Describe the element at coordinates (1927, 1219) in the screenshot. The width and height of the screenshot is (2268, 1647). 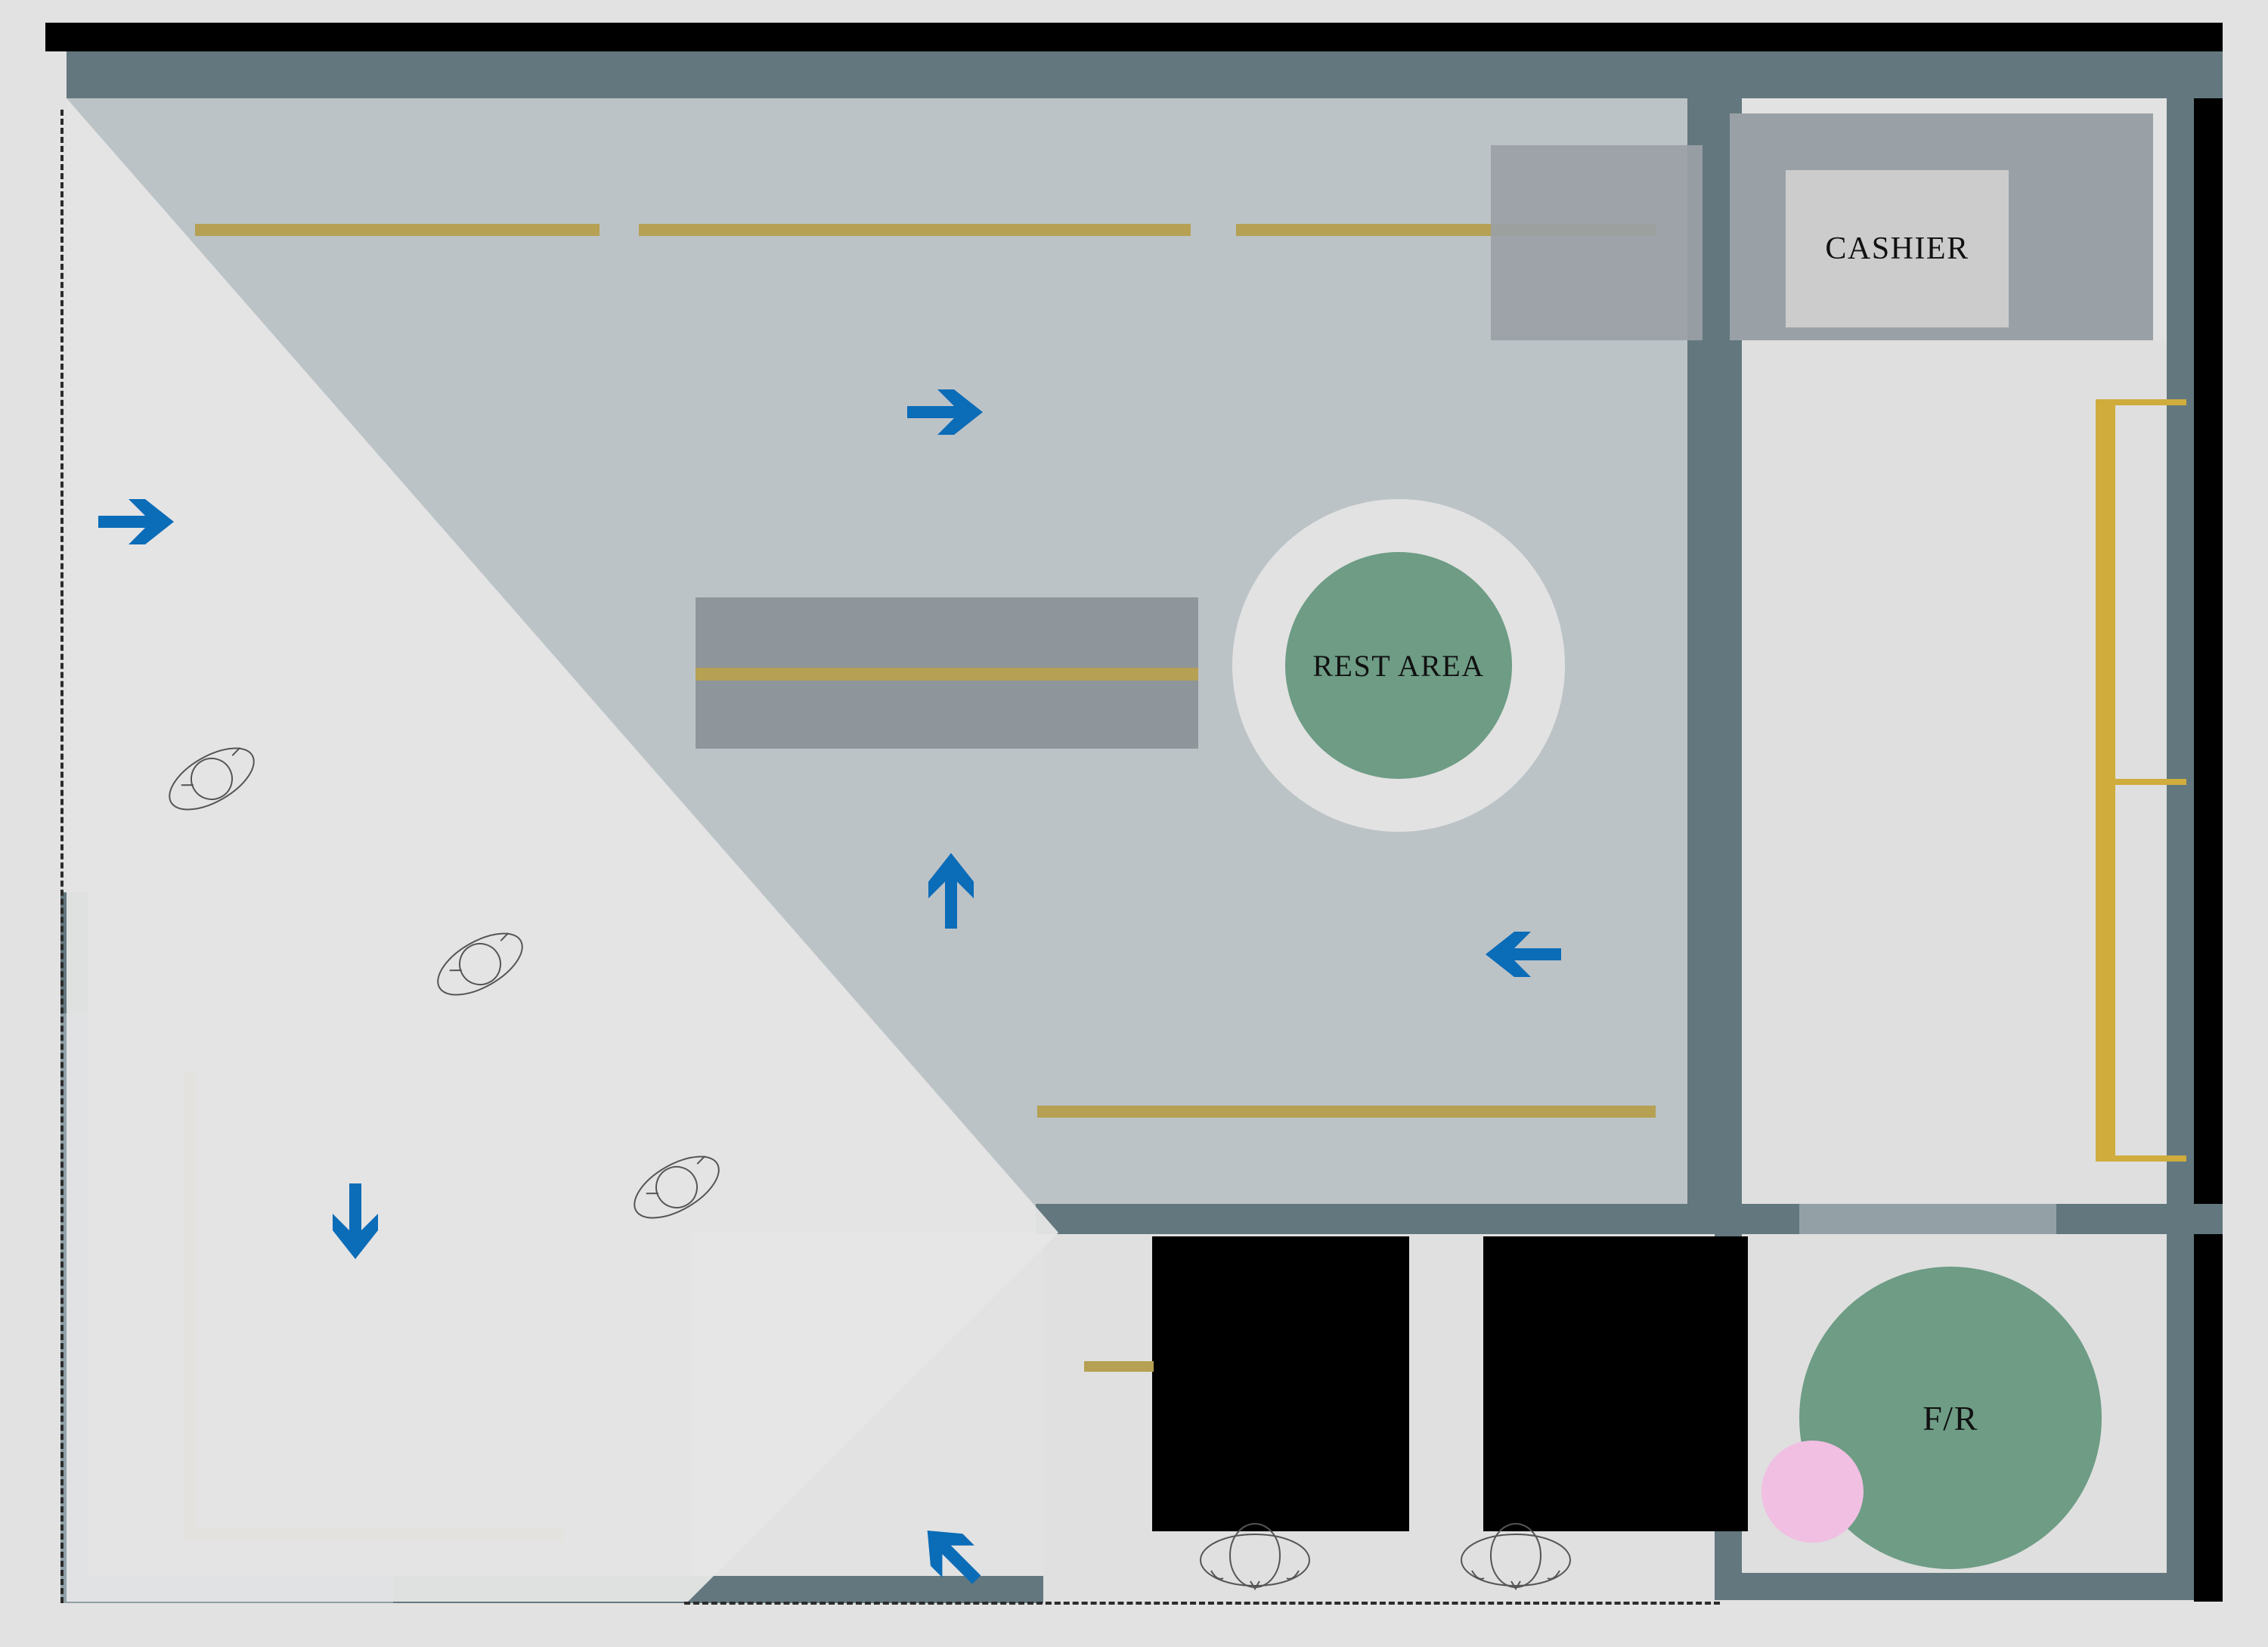
I see `wall-opening-fitting-room` at that location.